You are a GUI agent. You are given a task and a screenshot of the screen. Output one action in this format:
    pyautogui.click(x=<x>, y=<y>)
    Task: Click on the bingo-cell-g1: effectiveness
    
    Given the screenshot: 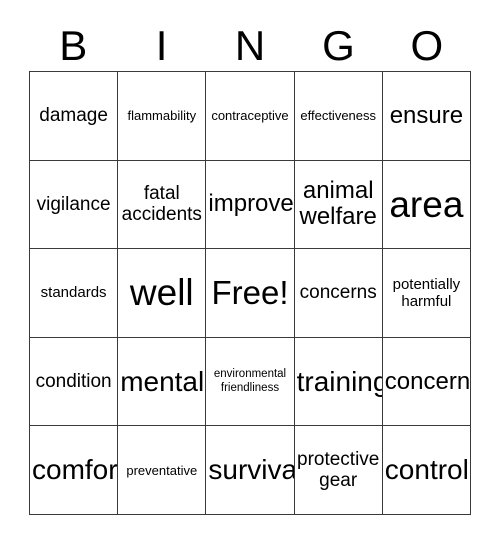 What is the action you would take?
    pyautogui.click(x=338, y=116)
    